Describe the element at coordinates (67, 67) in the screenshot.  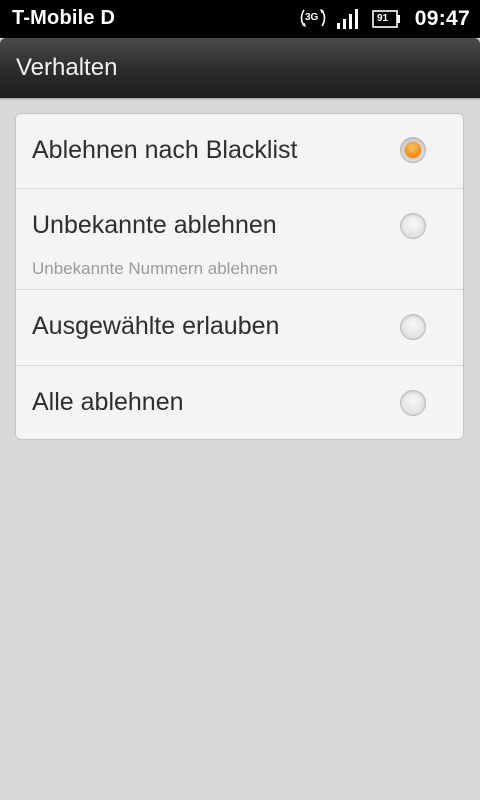
I see `page-title: Verhalten` at that location.